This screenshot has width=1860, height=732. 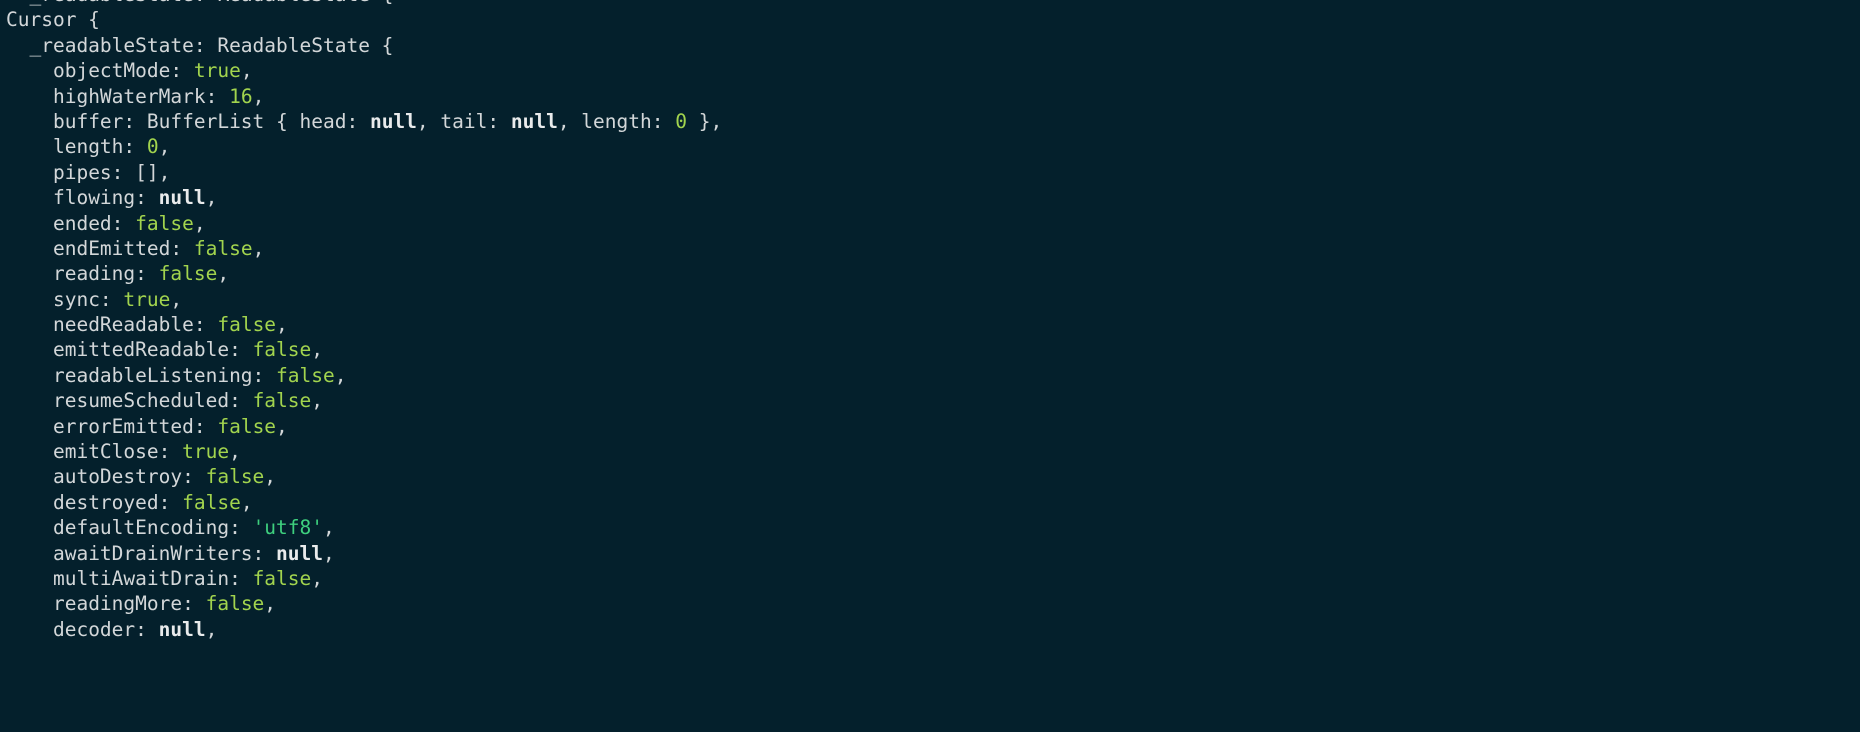 What do you see at coordinates (53, 20) in the screenshot?
I see `token-pl: Cursor {` at bounding box center [53, 20].